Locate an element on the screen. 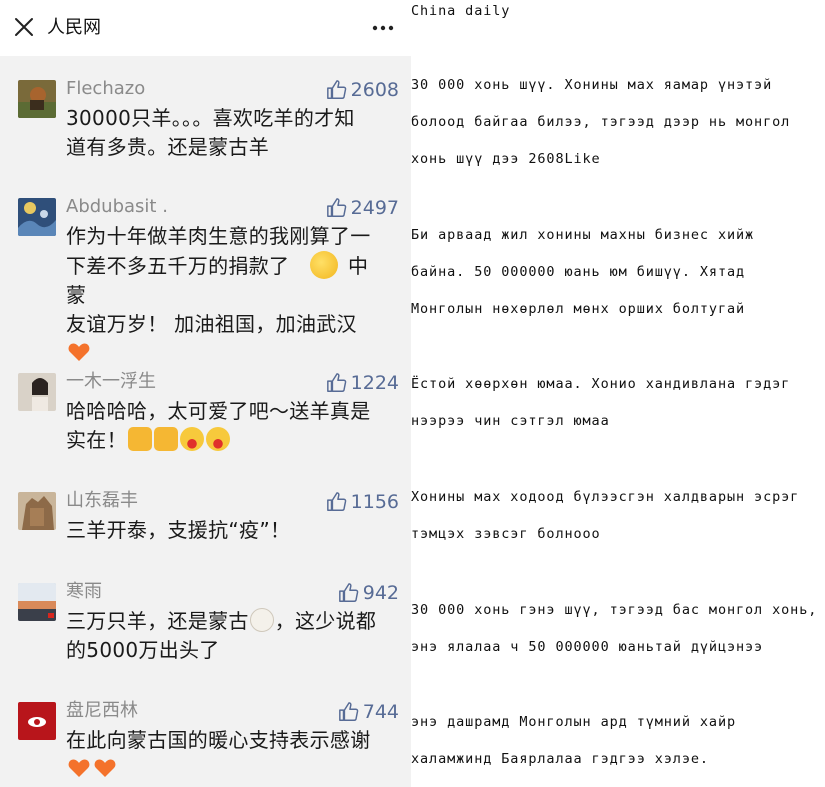  like-button: 1224 is located at coordinates (362, 383).